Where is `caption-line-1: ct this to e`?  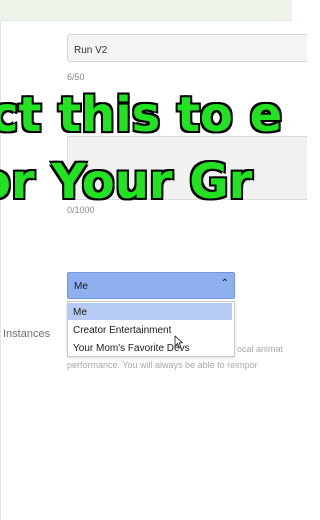 caption-line-1: ct this to e is located at coordinates (141, 115).